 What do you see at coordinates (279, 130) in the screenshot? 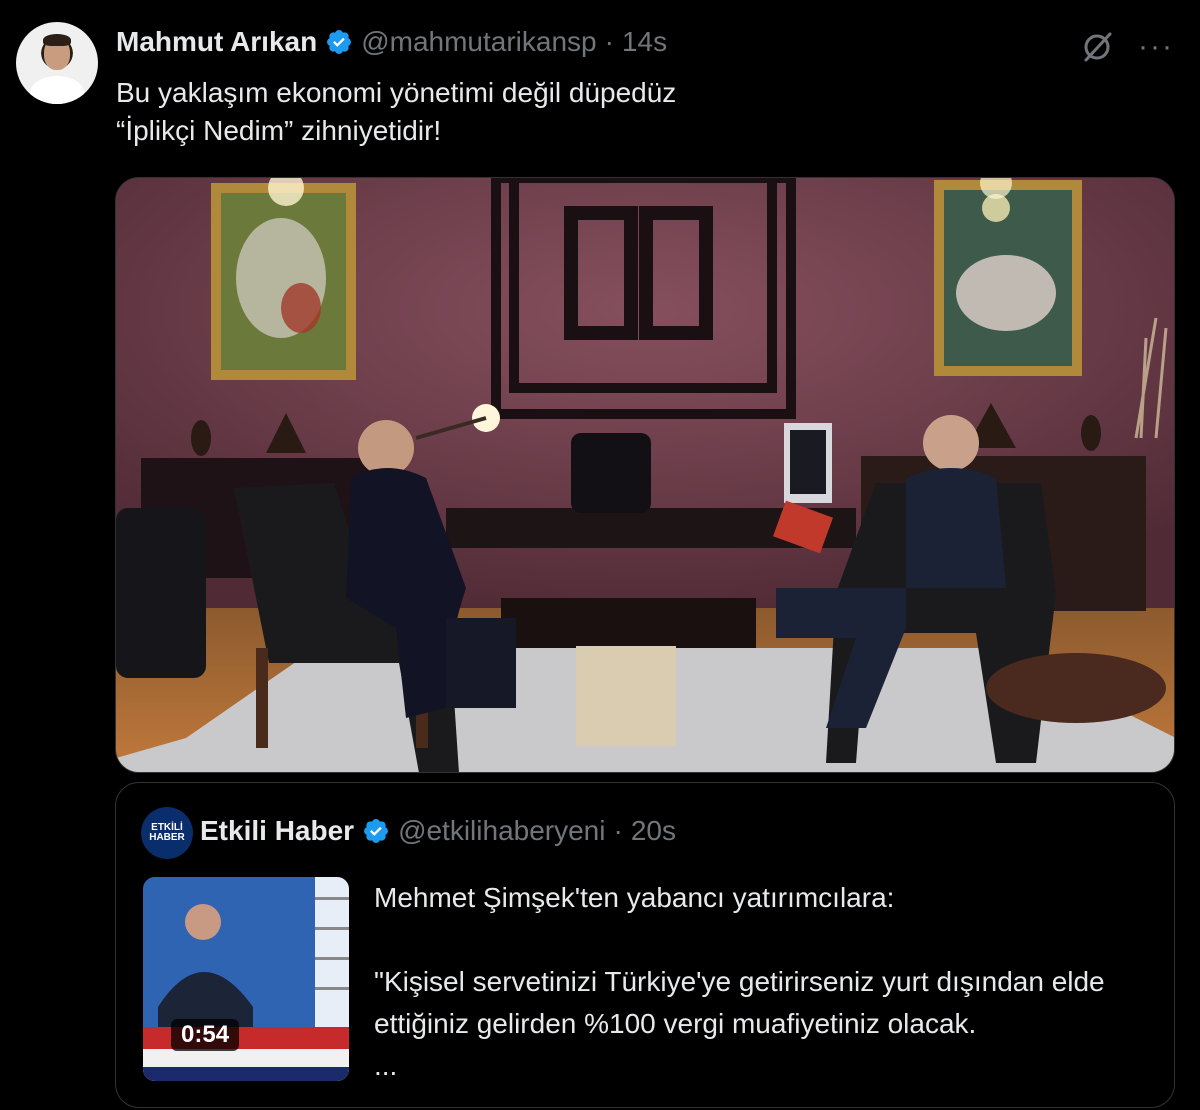
I see `tweet-text-line-2: “İplikçi Nedim” zihniyetidir!` at bounding box center [279, 130].